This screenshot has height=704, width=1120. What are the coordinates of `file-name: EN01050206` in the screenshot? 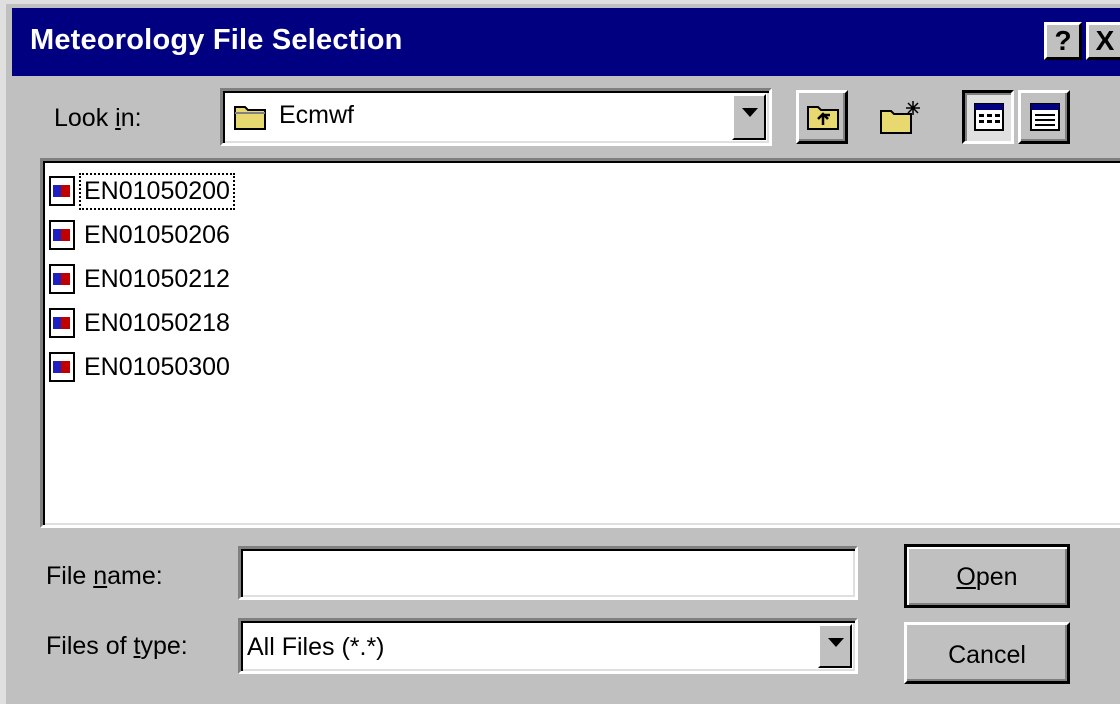 It's located at (157, 234).